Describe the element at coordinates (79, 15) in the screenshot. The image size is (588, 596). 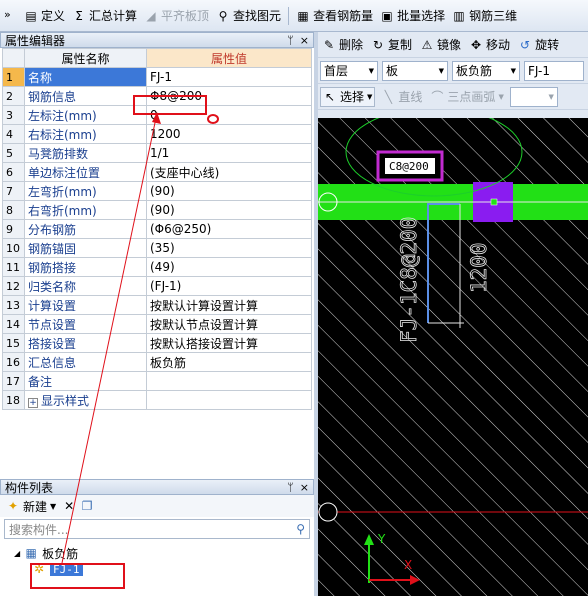
I see `sum-icon: Σ` at that location.